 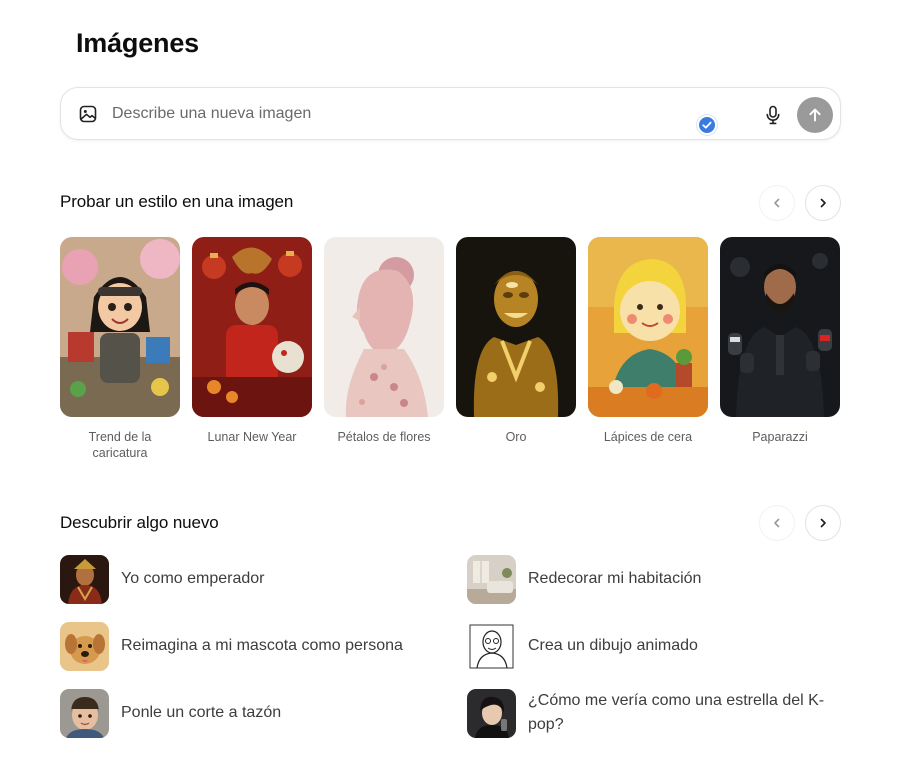 I want to click on style-label: Trend de la caricatura, so click(x=120, y=445).